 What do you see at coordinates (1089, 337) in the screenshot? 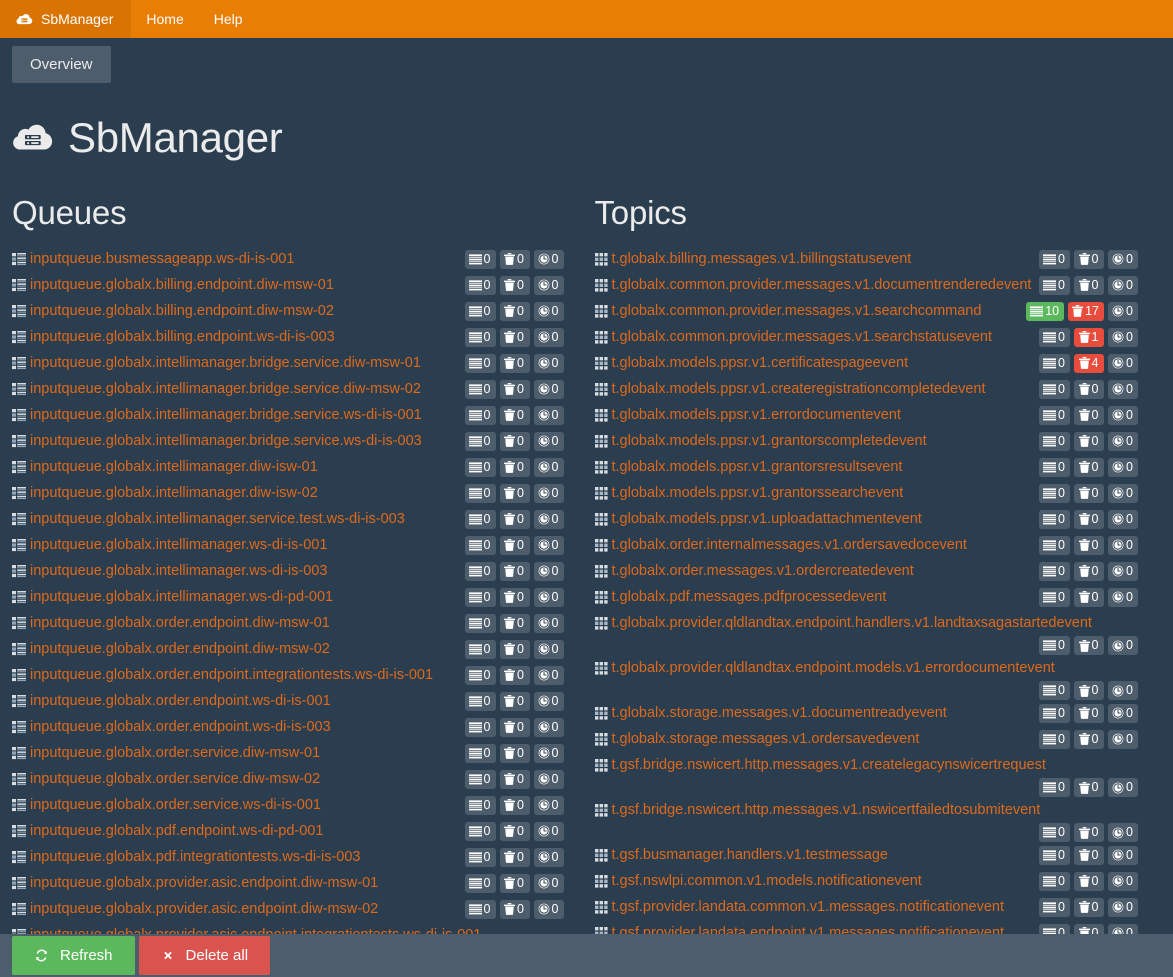
I see `deadletter-badge: 1` at bounding box center [1089, 337].